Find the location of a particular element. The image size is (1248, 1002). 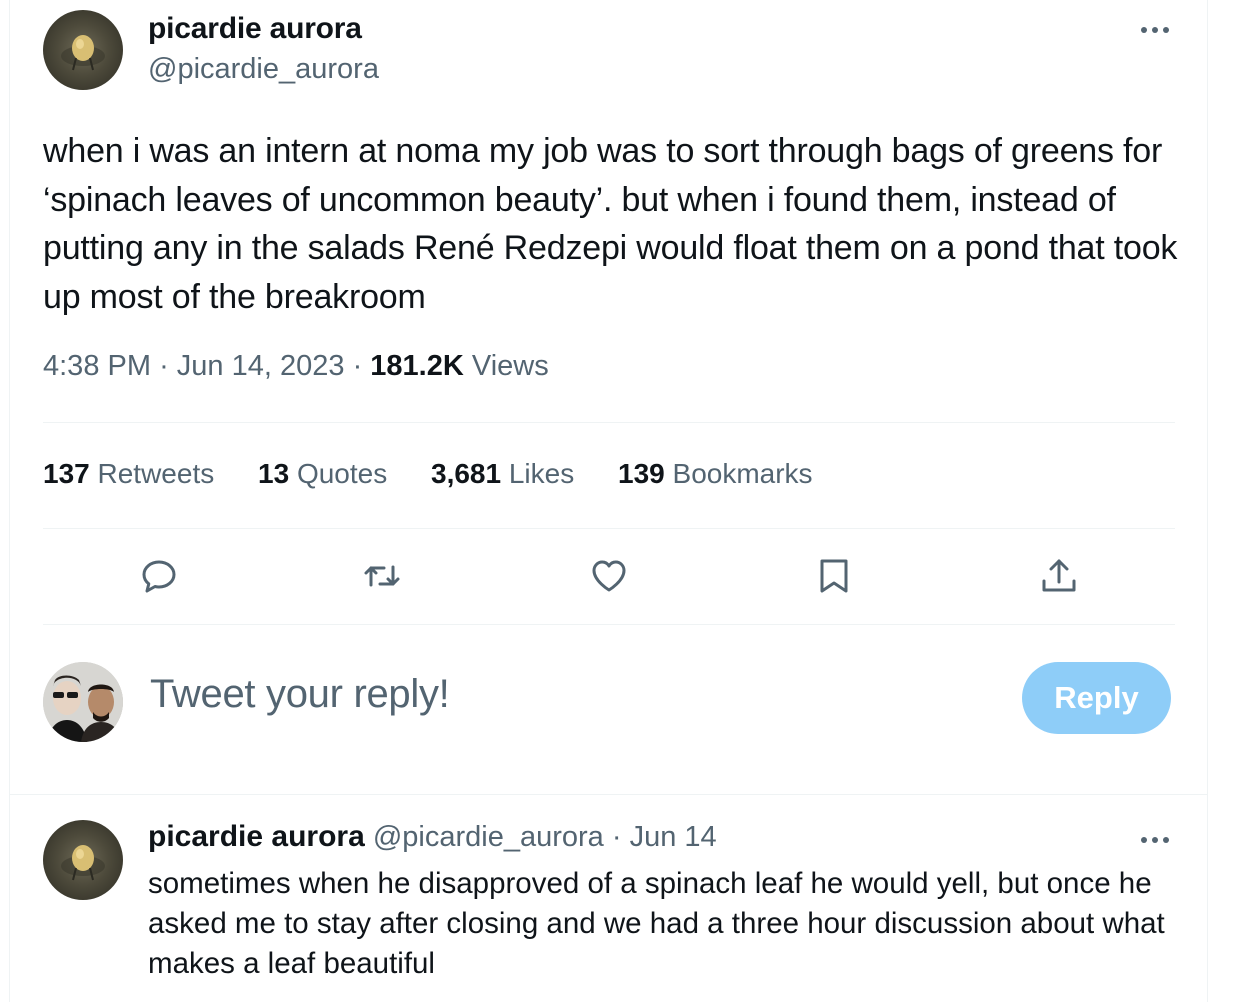

reply-input: Tweet your reply! is located at coordinates (300, 694).